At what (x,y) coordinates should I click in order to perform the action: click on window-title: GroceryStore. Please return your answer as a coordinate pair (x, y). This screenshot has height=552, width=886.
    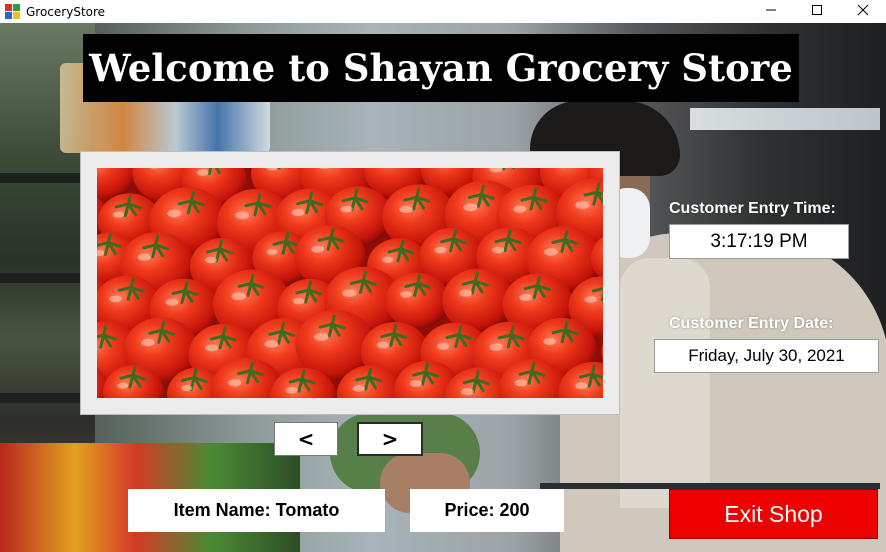
    Looking at the image, I should click on (66, 11).